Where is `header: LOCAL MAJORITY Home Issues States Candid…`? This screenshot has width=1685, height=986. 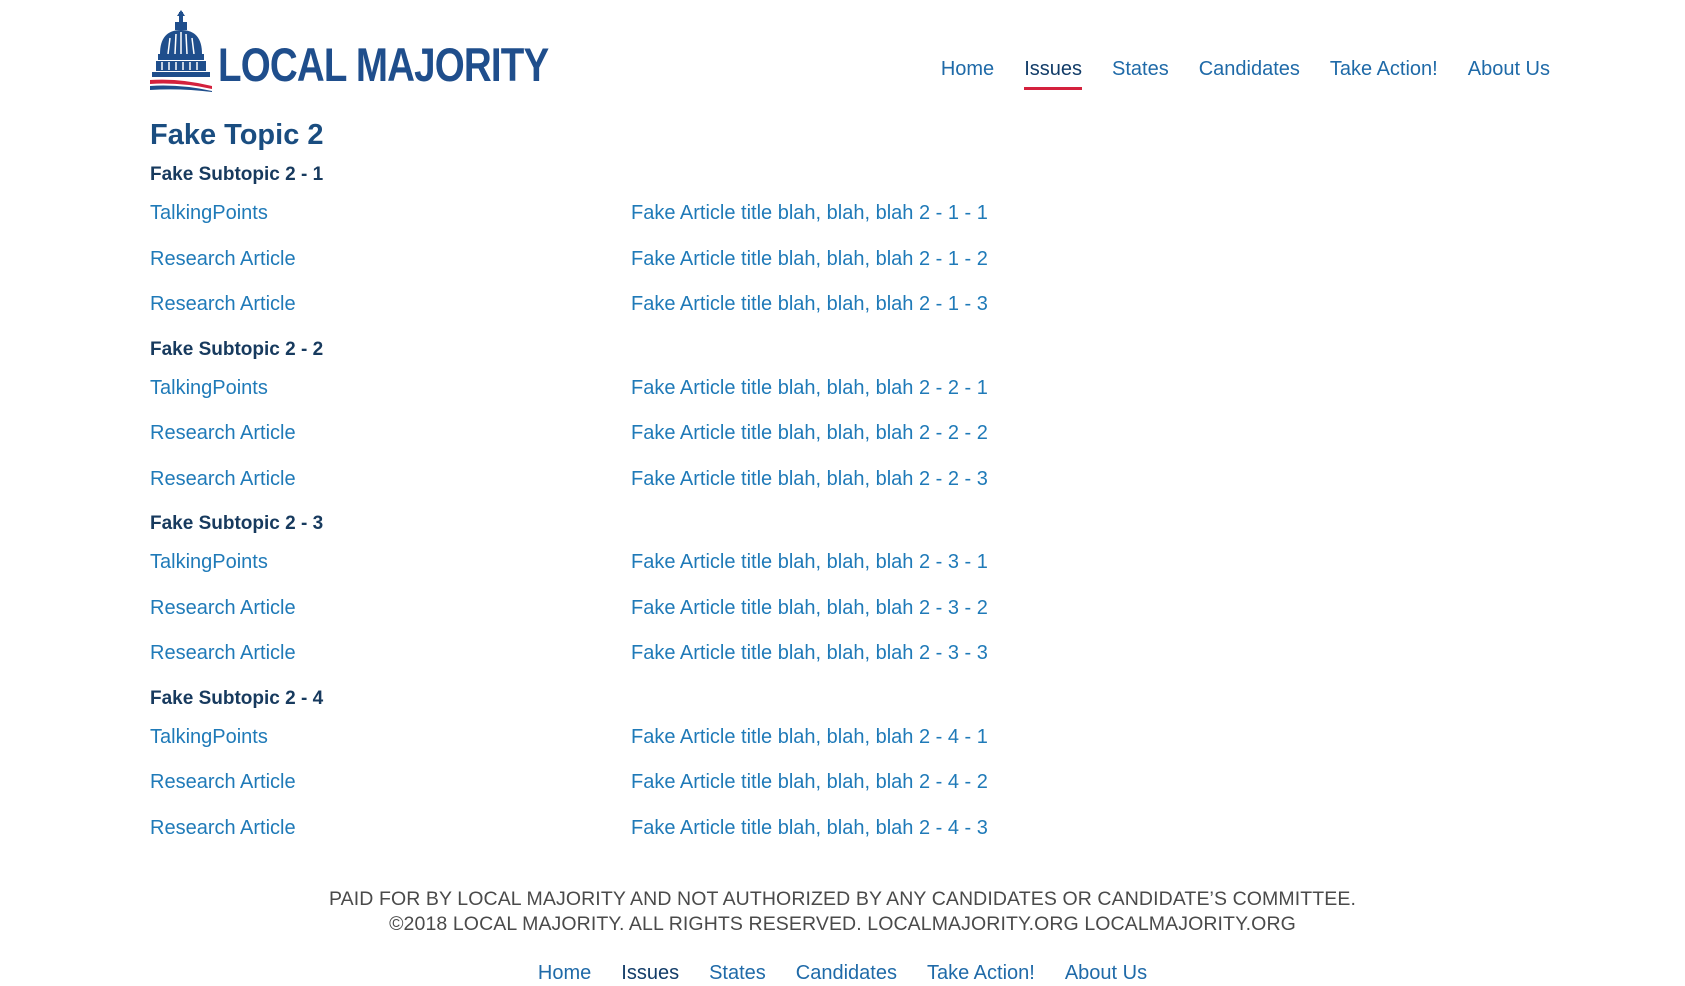
header: LOCAL MAJORITY Home Issues States Candid… is located at coordinates (850, 53).